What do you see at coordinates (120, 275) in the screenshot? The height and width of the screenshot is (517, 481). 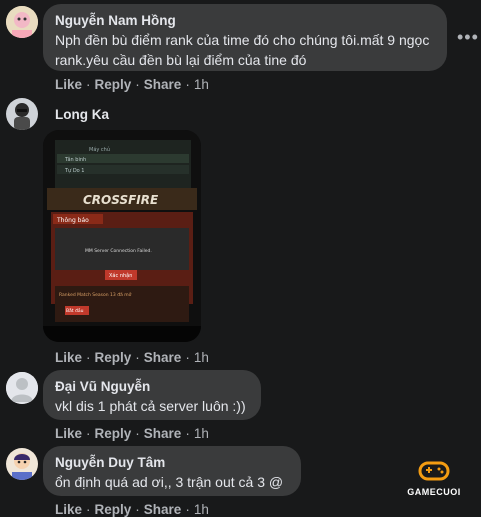 I see `photo-ok-button: Xác nhận` at bounding box center [120, 275].